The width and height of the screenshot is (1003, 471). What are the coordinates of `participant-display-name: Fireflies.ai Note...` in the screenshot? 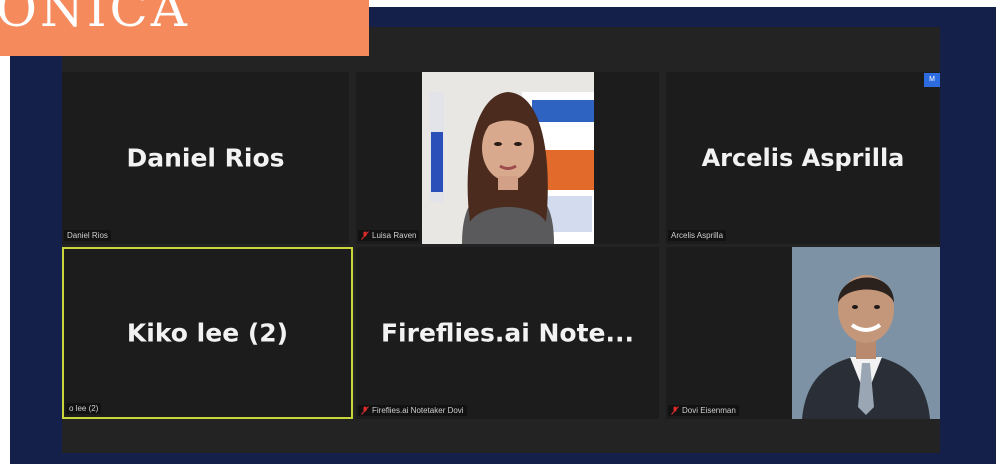 It's located at (507, 333).